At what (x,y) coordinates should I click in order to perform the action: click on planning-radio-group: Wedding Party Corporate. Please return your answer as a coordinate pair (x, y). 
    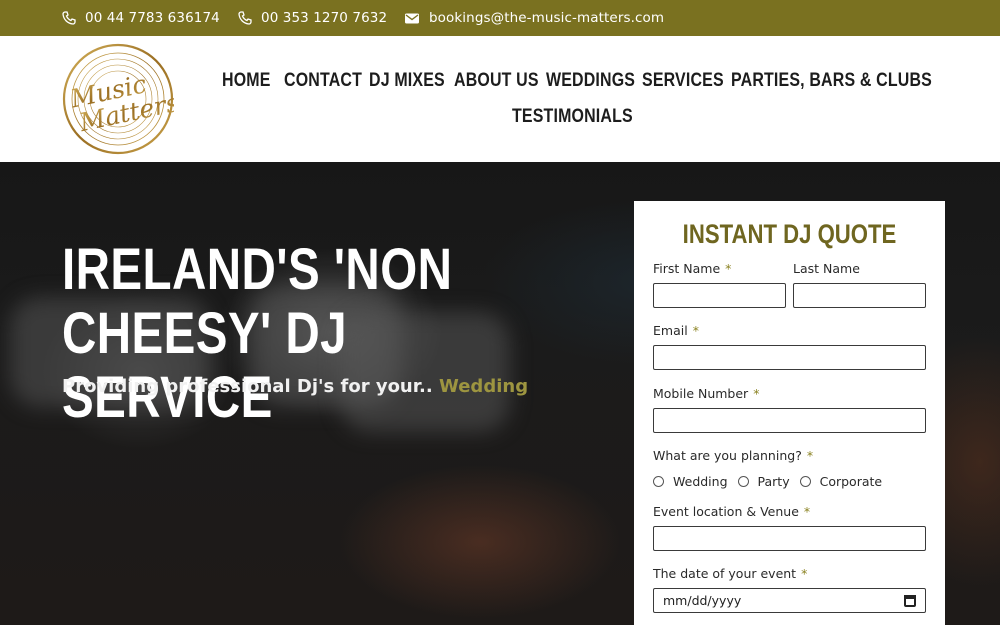
    Looking at the image, I should click on (772, 481).